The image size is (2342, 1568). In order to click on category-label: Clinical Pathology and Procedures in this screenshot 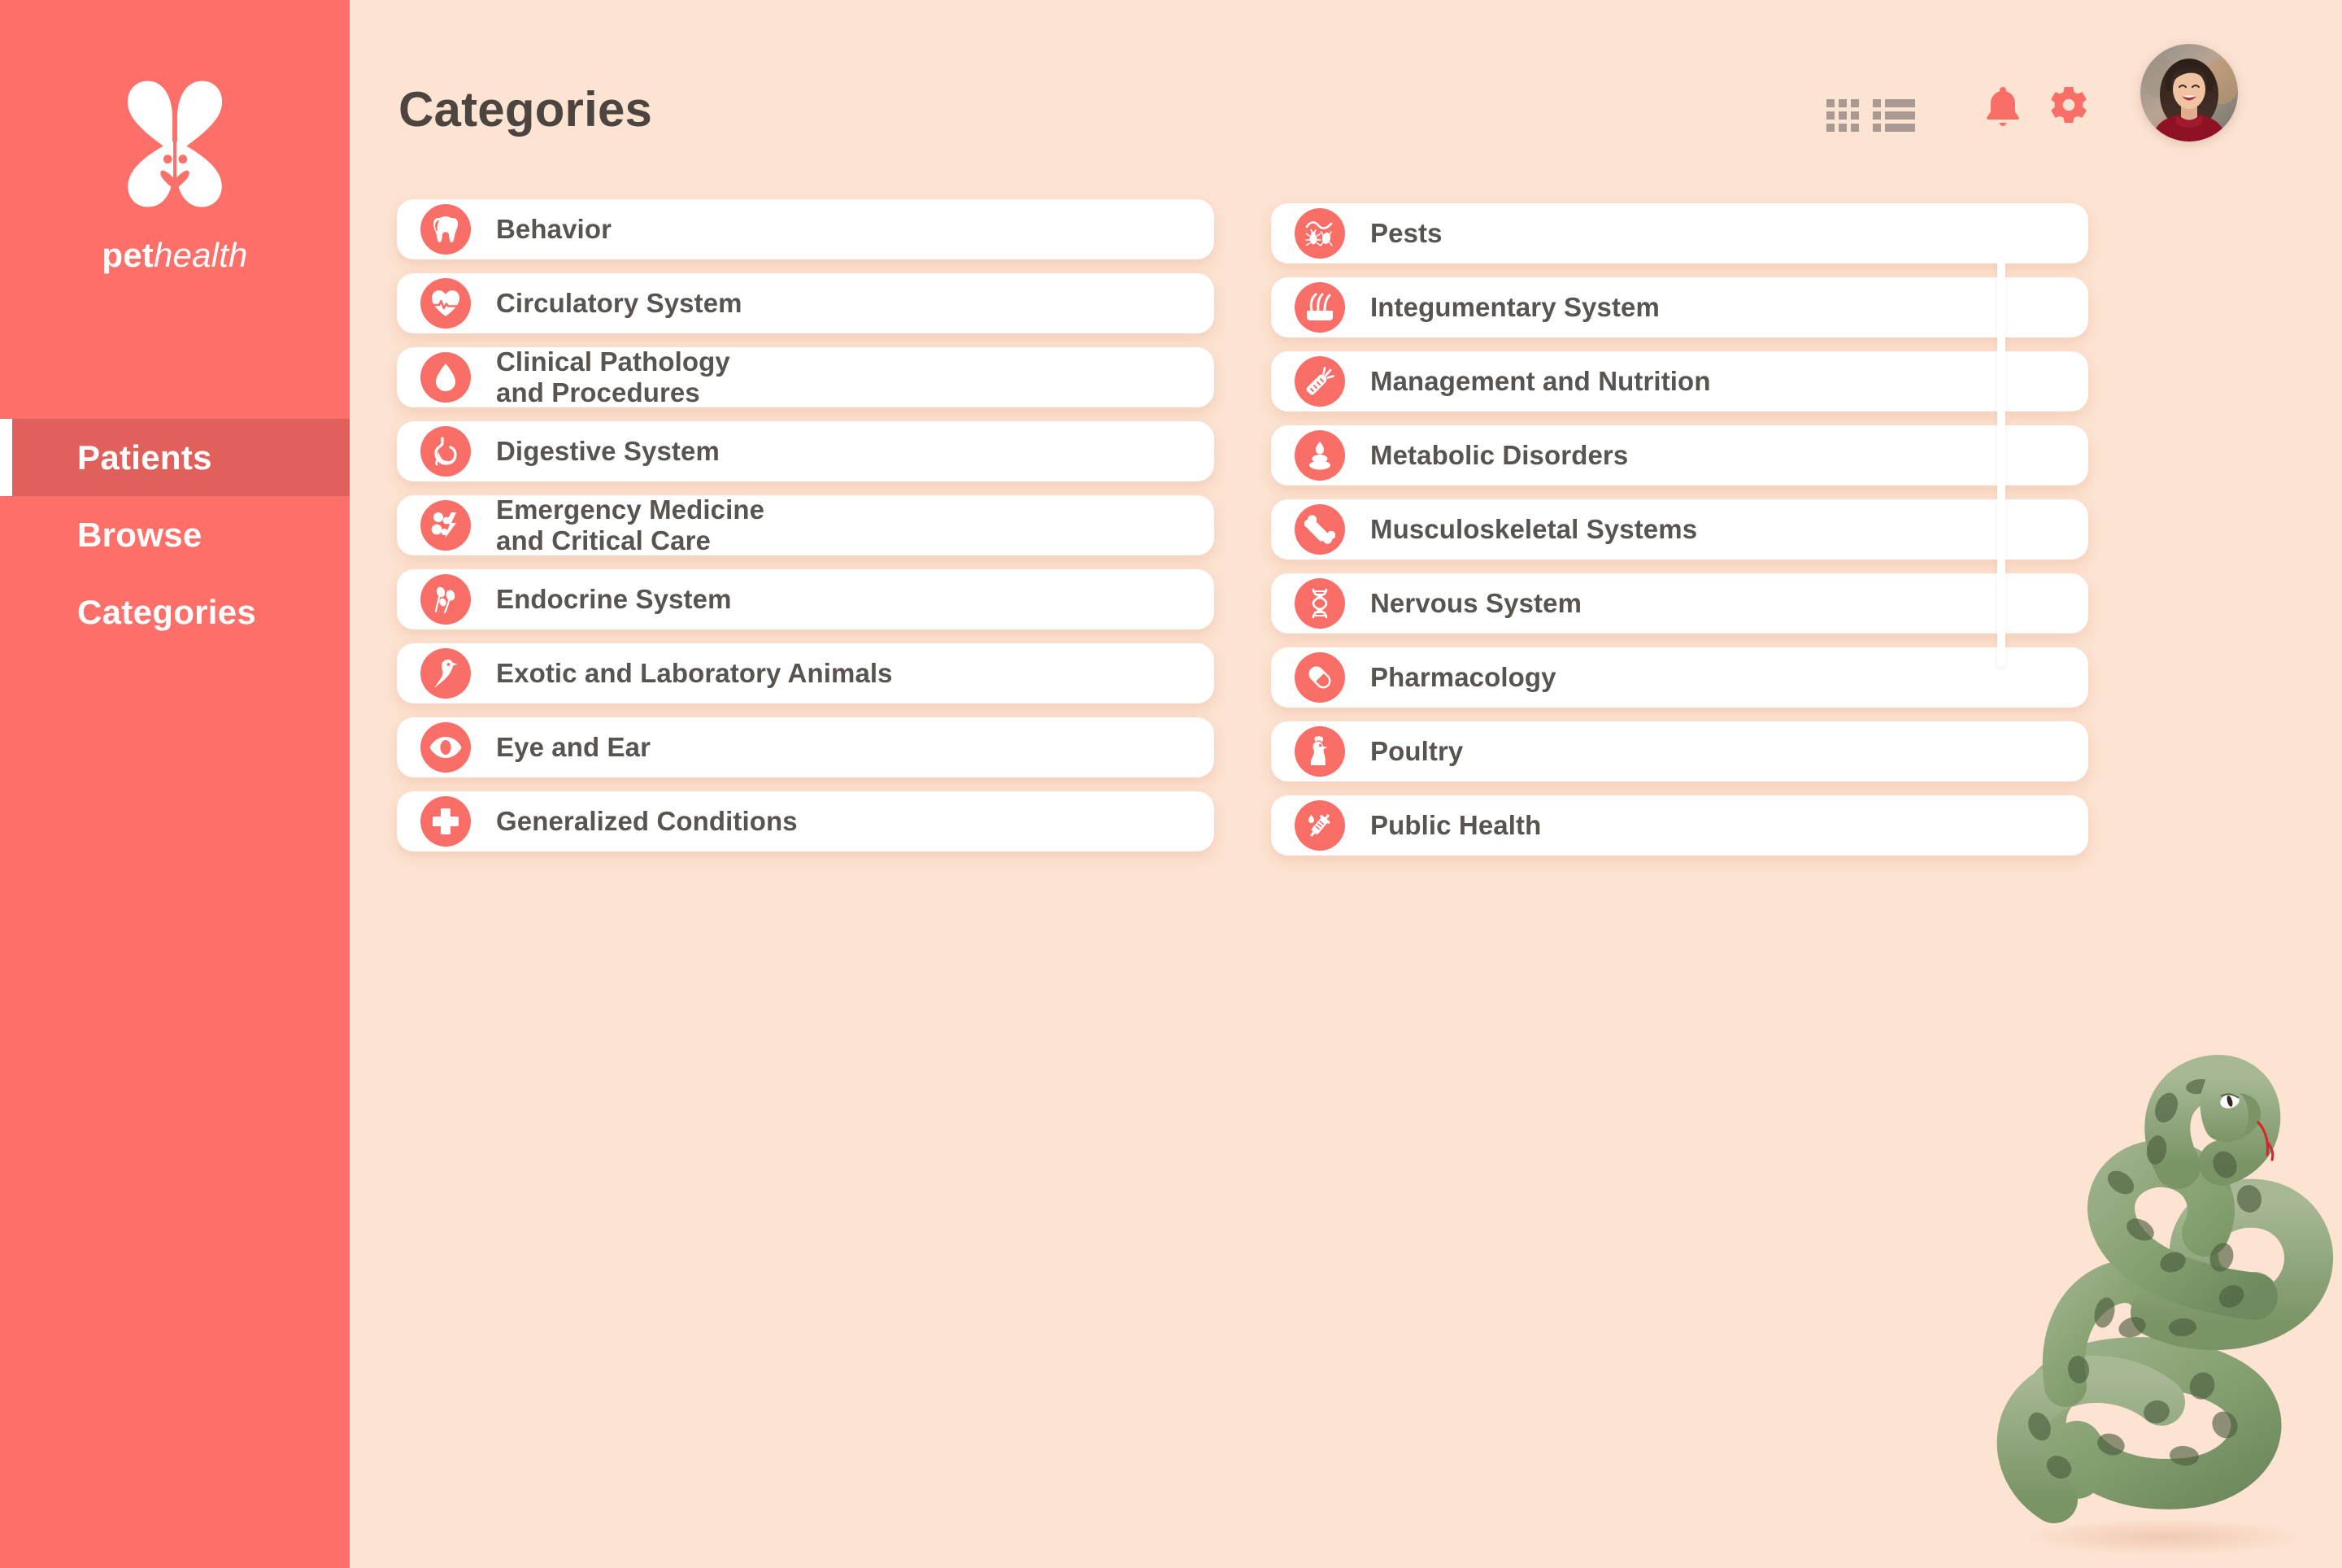, I will do `click(613, 376)`.